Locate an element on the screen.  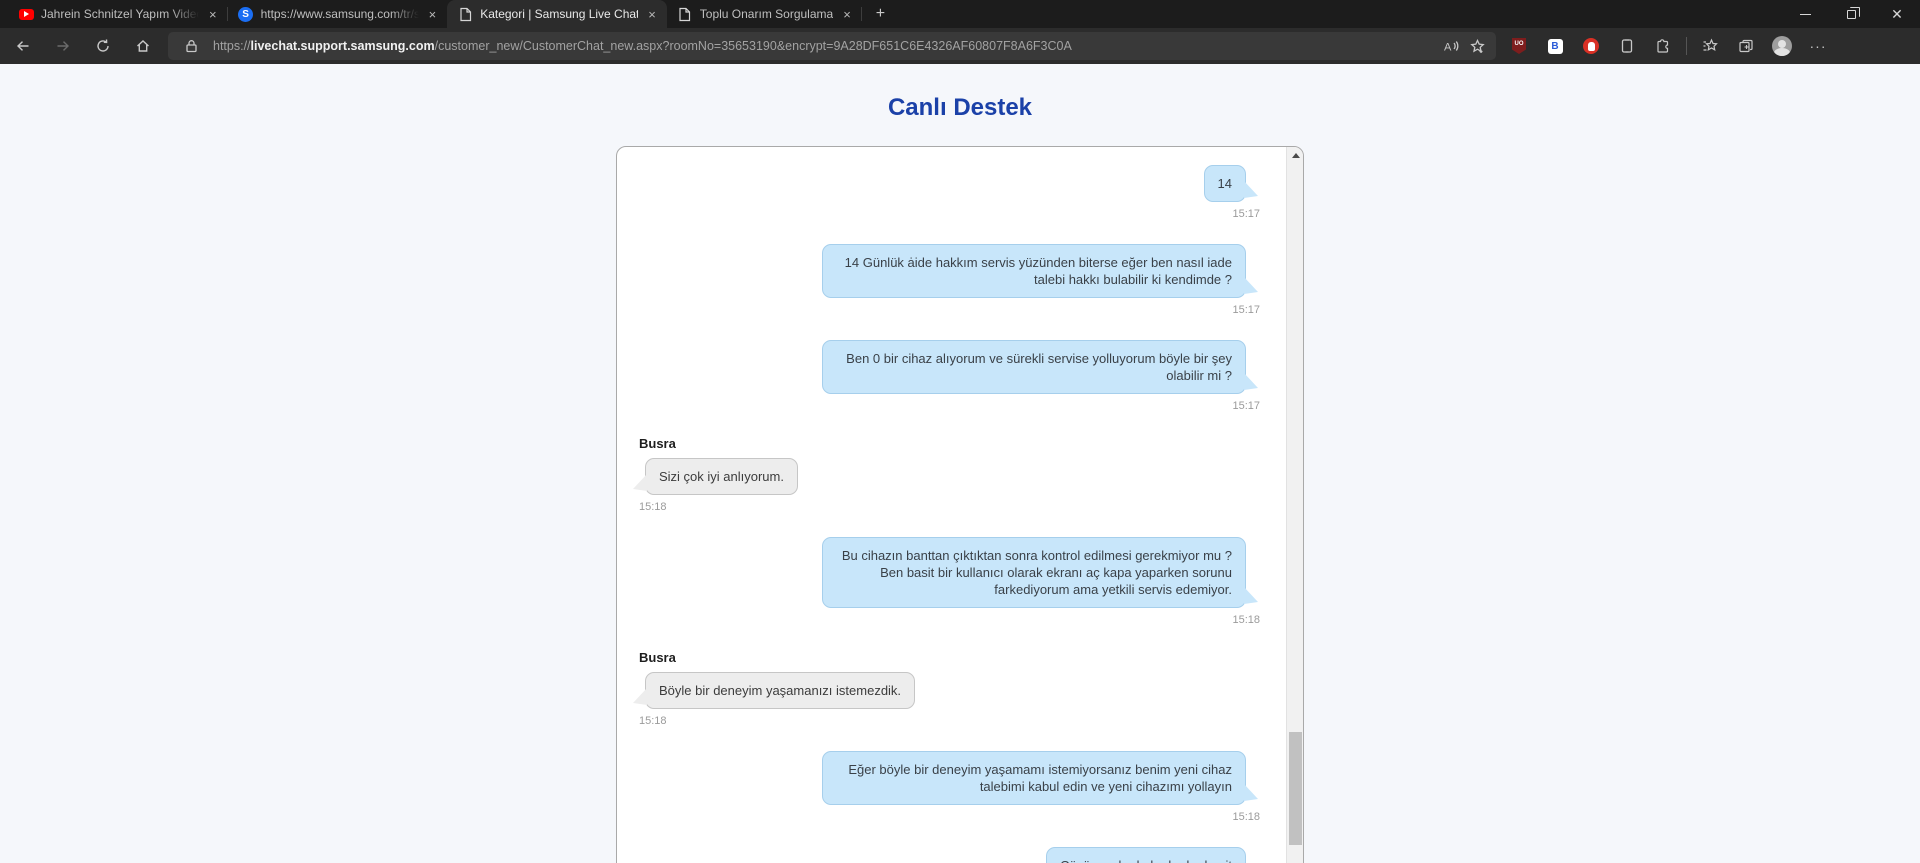
clipboard-icon is located at coordinates (1627, 46).